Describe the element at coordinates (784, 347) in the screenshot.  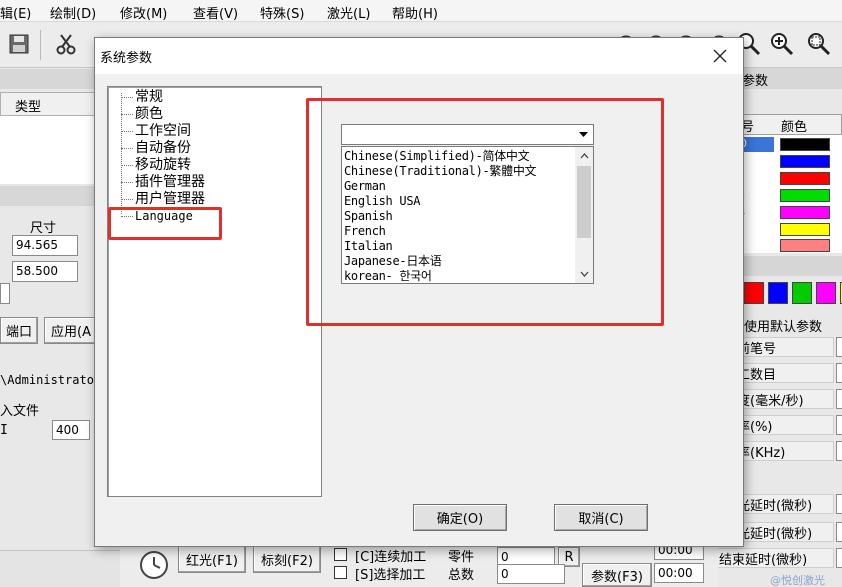
I see `param-label: 前笔号` at that location.